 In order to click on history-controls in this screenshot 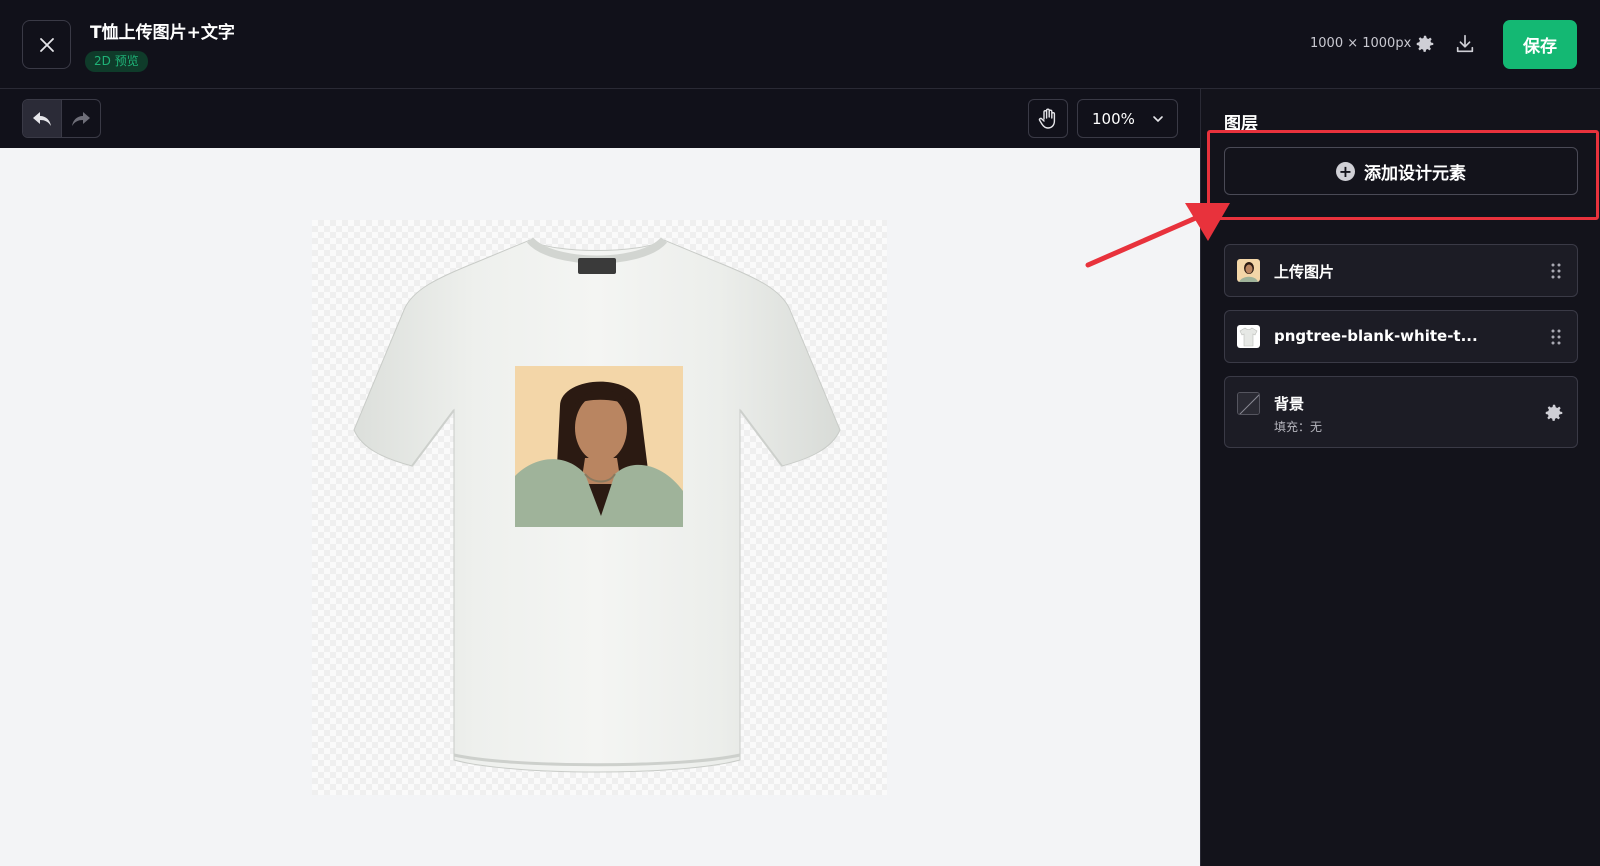, I will do `click(61, 118)`.